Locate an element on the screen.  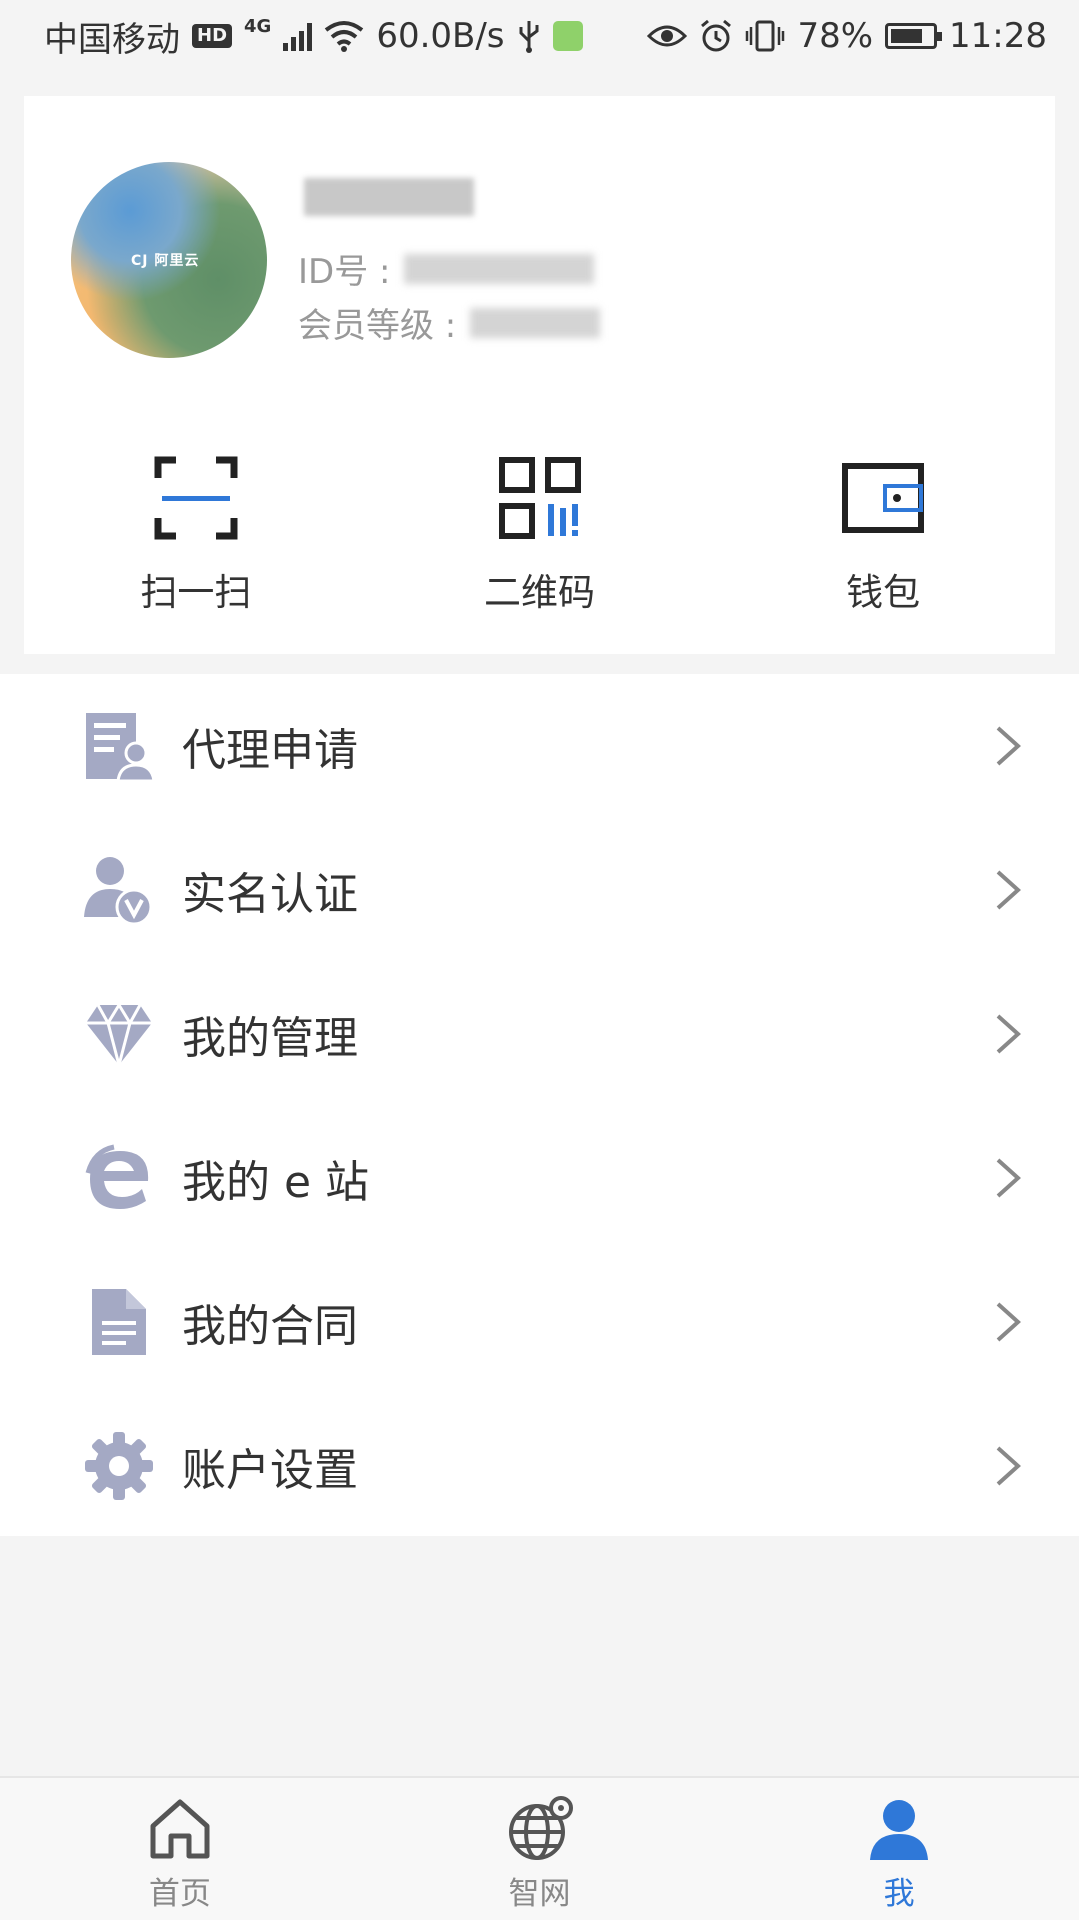
network-speed: 60.0B/s is located at coordinates (440, 36).